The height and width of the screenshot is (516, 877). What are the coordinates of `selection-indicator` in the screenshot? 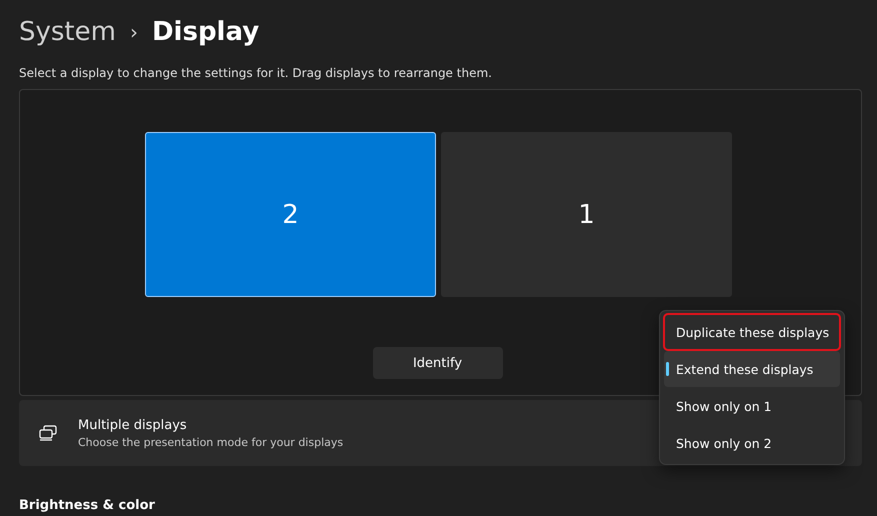 It's located at (667, 369).